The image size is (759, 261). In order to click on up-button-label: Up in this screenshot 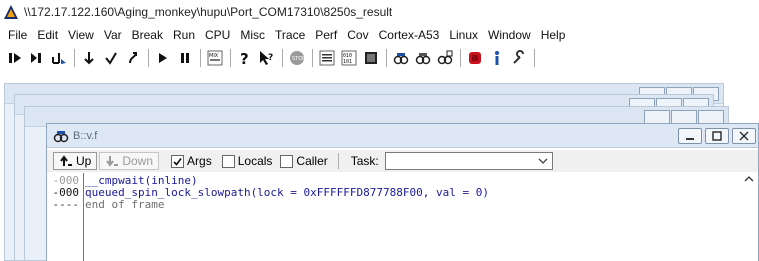, I will do `click(84, 161)`.